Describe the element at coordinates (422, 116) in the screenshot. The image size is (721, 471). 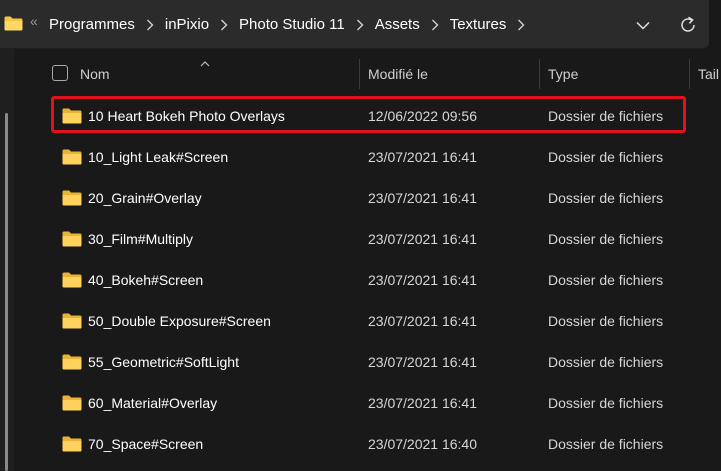
I see `file-modified-date: 12/06/2022 09:56` at that location.